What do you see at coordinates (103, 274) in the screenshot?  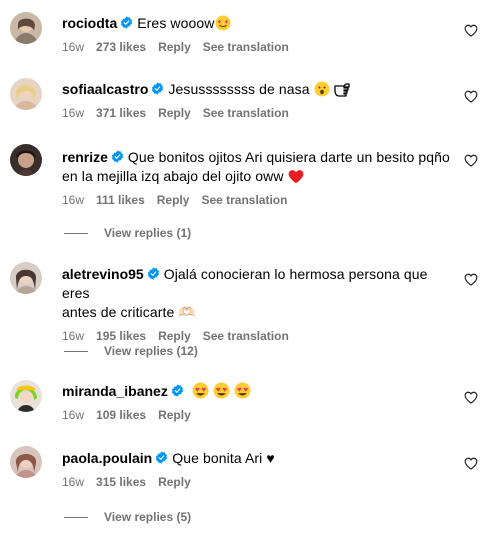 I see `username: aletrevino95` at bounding box center [103, 274].